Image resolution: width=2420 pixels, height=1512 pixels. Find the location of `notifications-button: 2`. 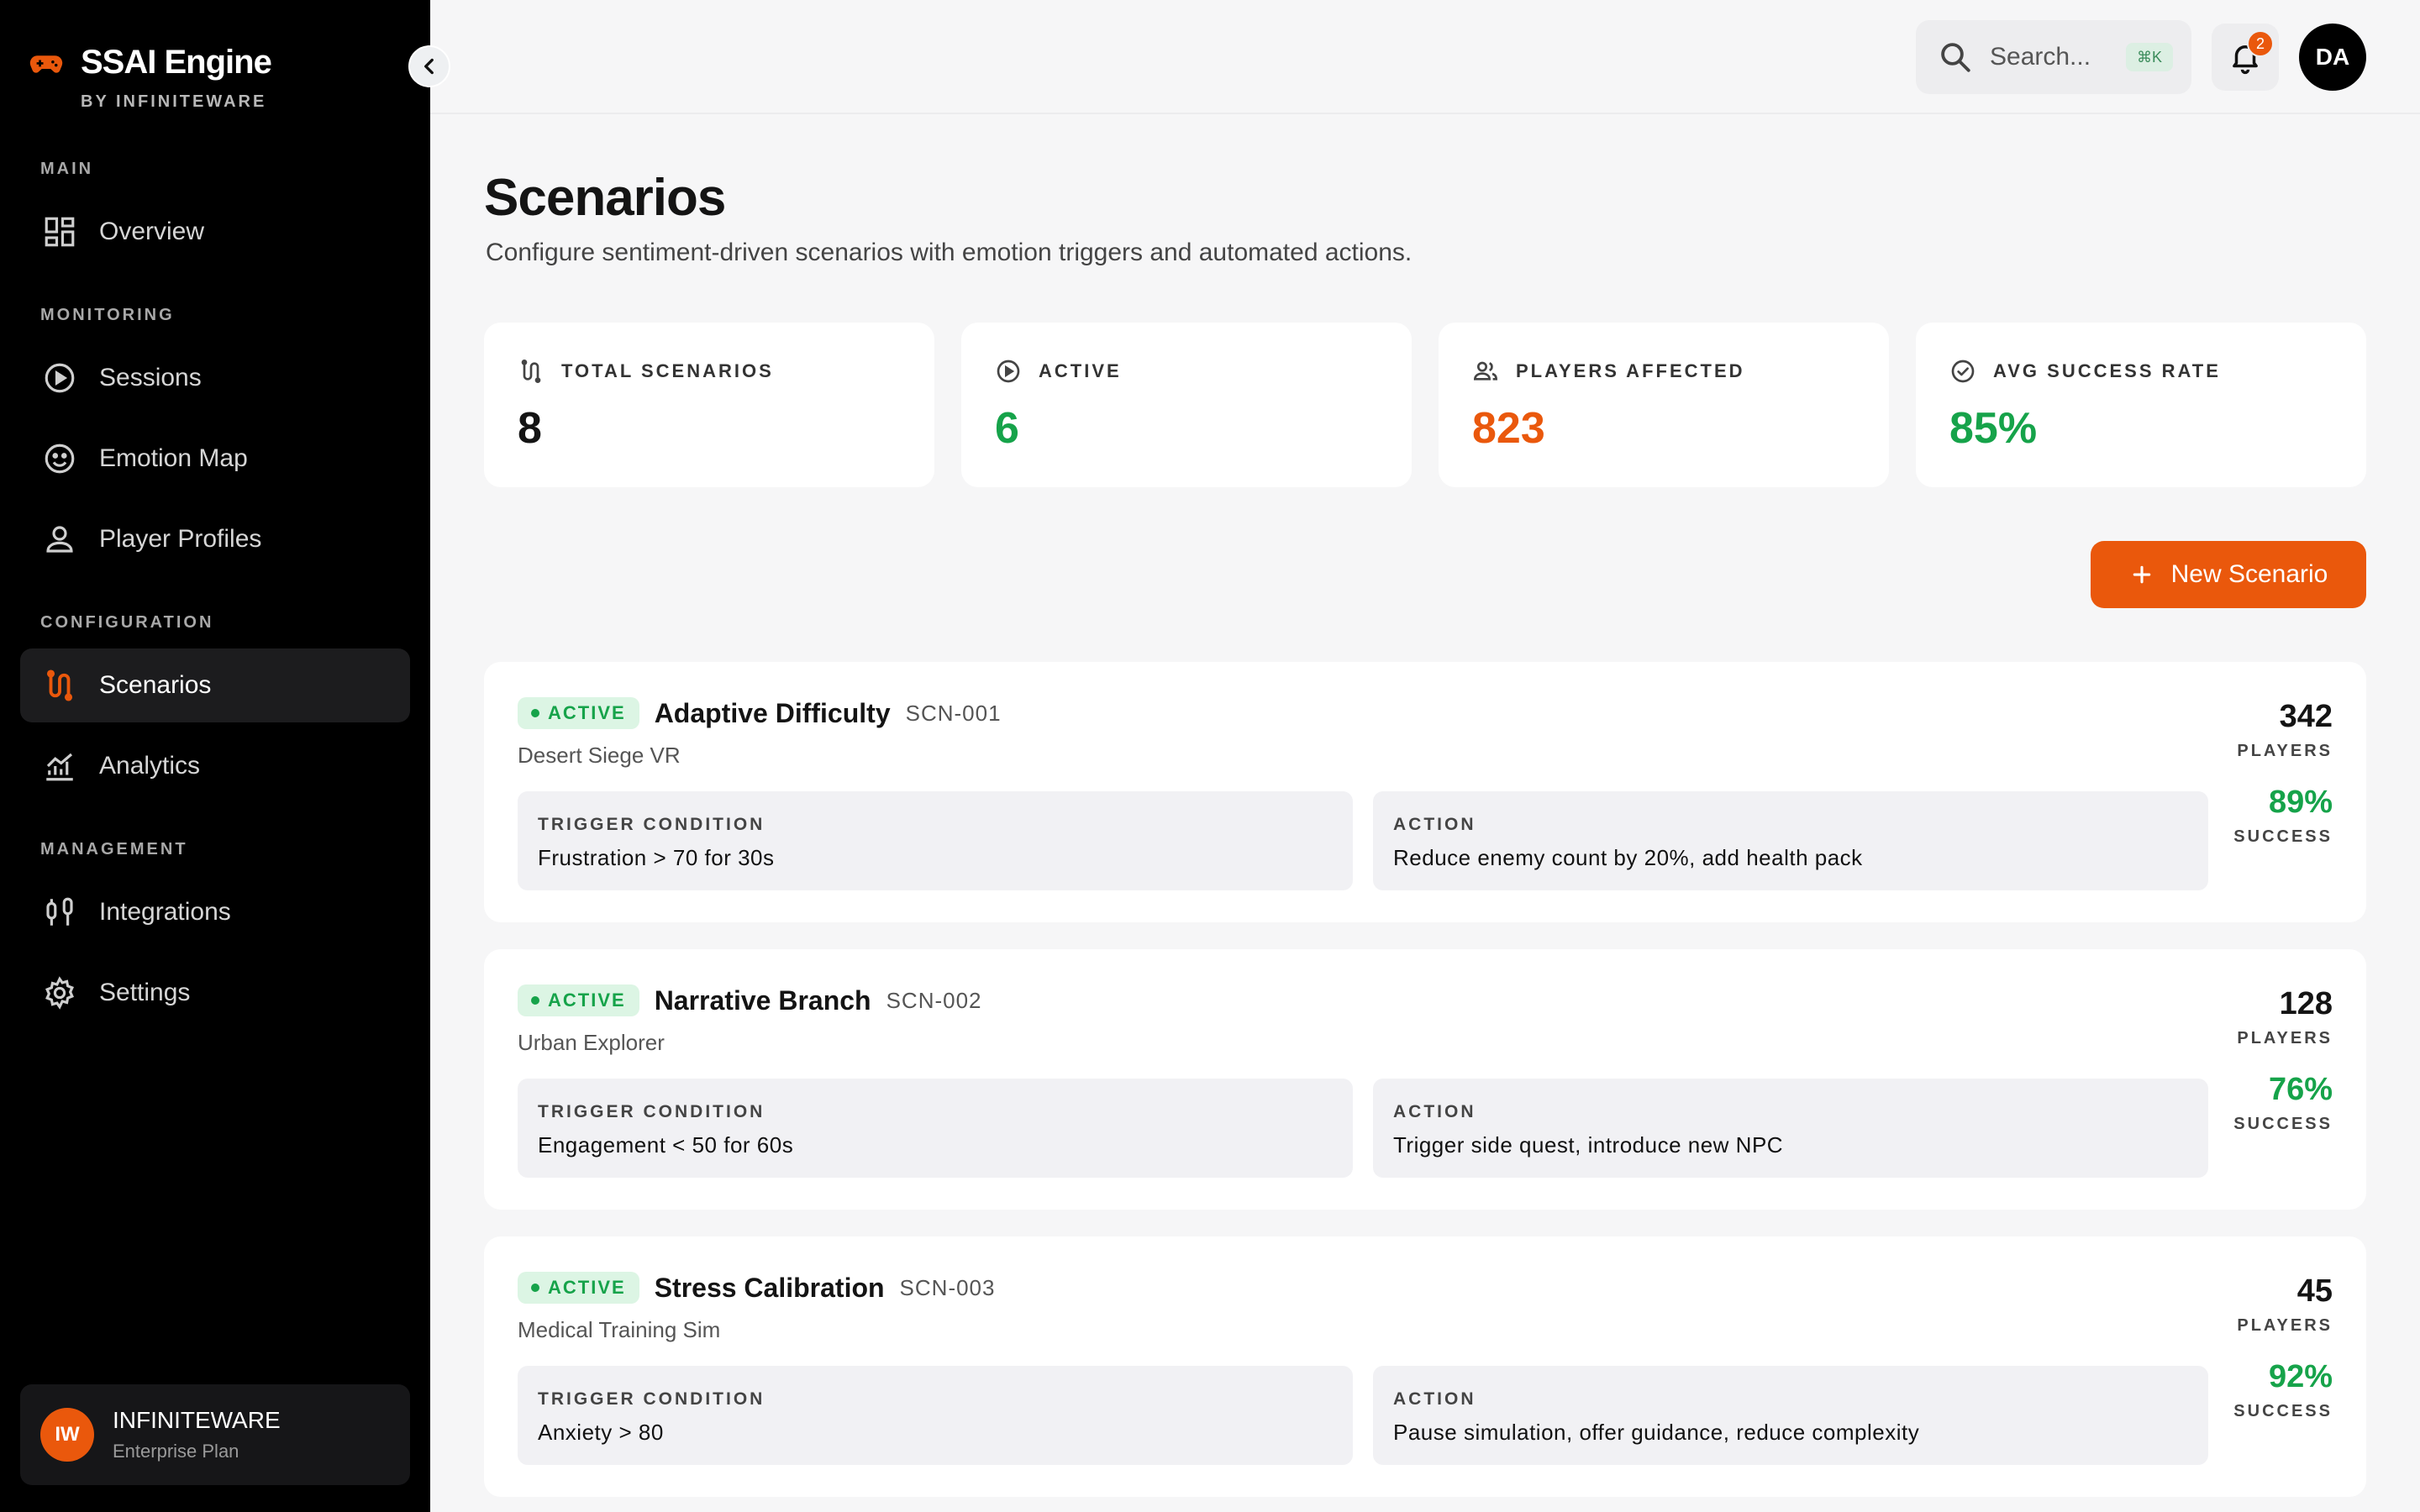

notifications-button: 2 is located at coordinates (2245, 57).